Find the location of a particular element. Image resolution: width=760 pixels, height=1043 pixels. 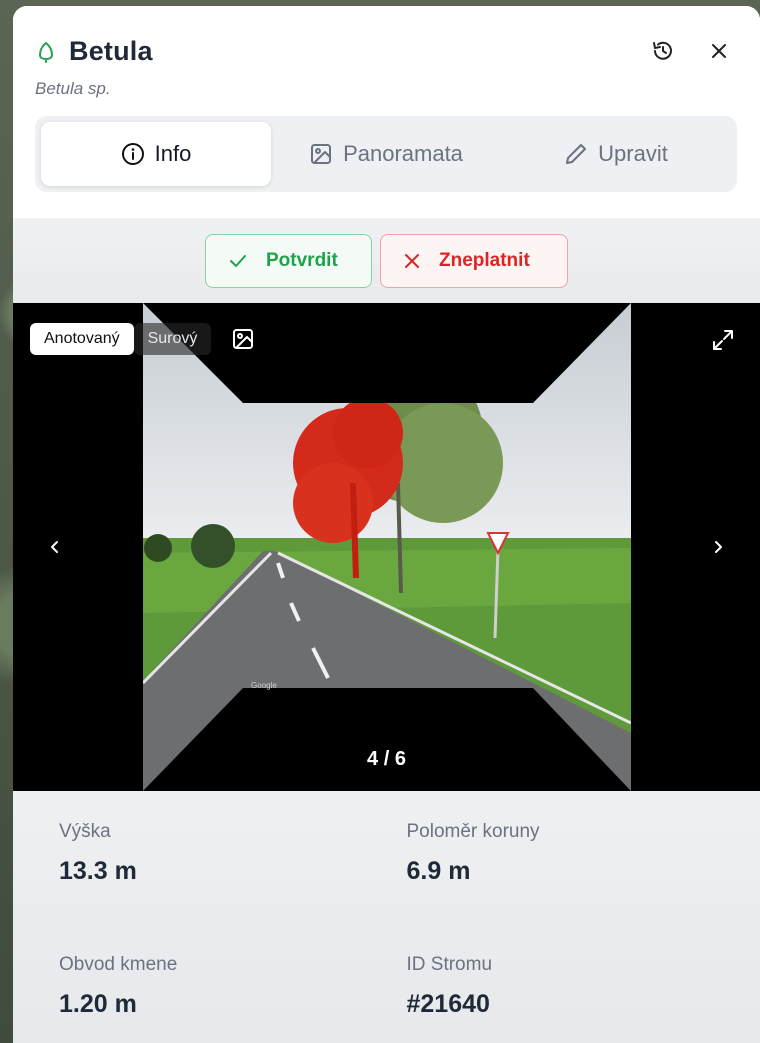

tab-edit: Upravit is located at coordinates (616, 154).